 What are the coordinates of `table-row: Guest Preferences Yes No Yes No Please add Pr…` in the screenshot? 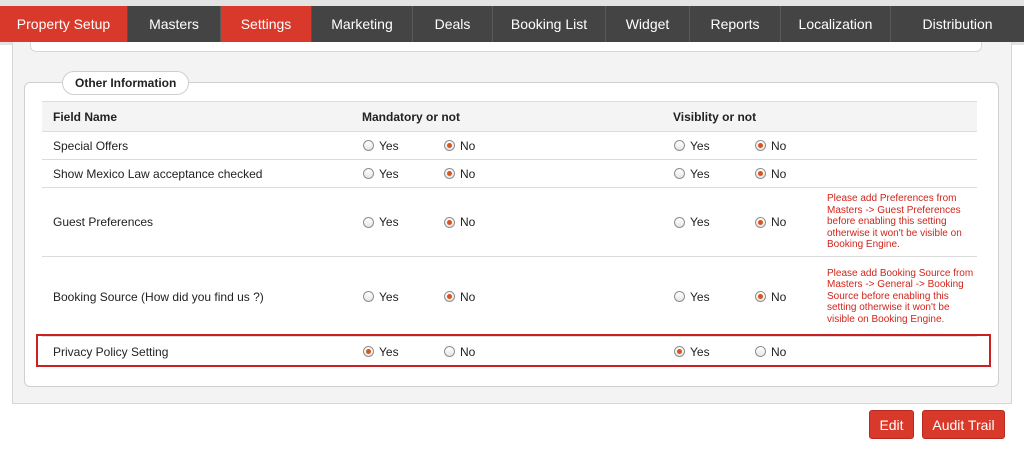 It's located at (509, 222).